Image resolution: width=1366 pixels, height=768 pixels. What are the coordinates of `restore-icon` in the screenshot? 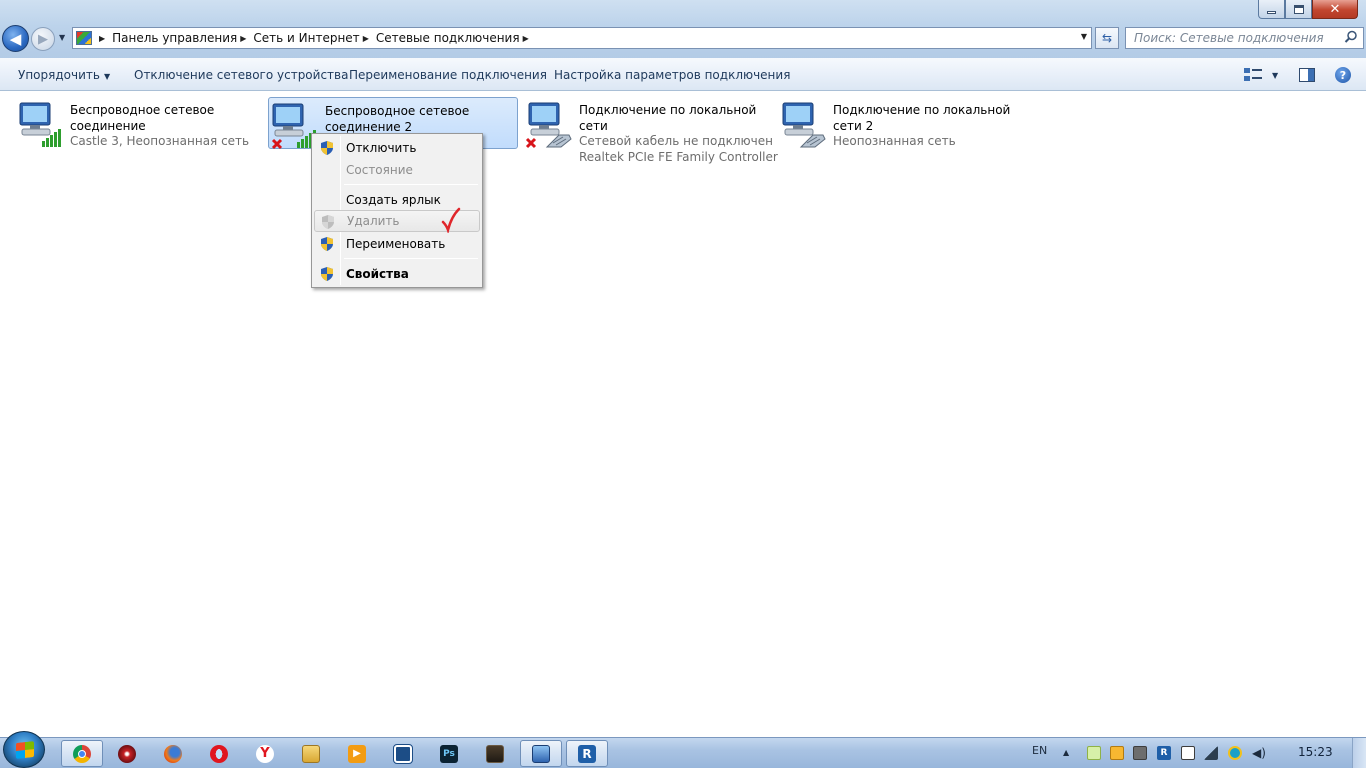 It's located at (1298, 9).